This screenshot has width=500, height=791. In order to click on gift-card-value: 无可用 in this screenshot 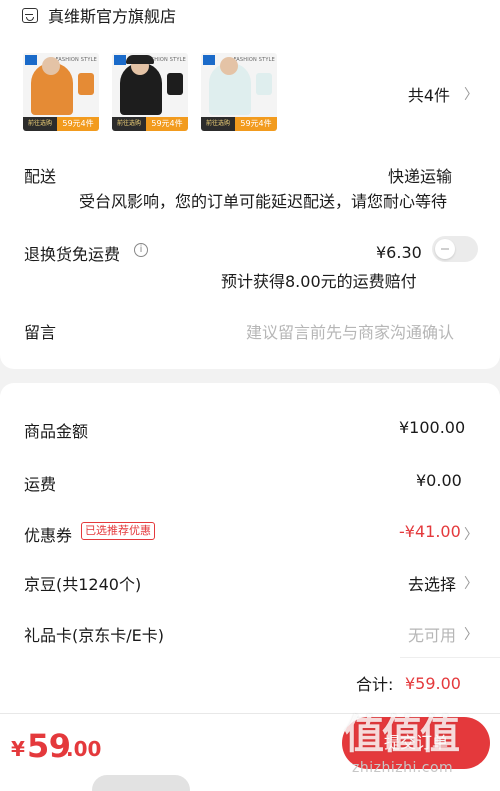, I will do `click(432, 634)`.